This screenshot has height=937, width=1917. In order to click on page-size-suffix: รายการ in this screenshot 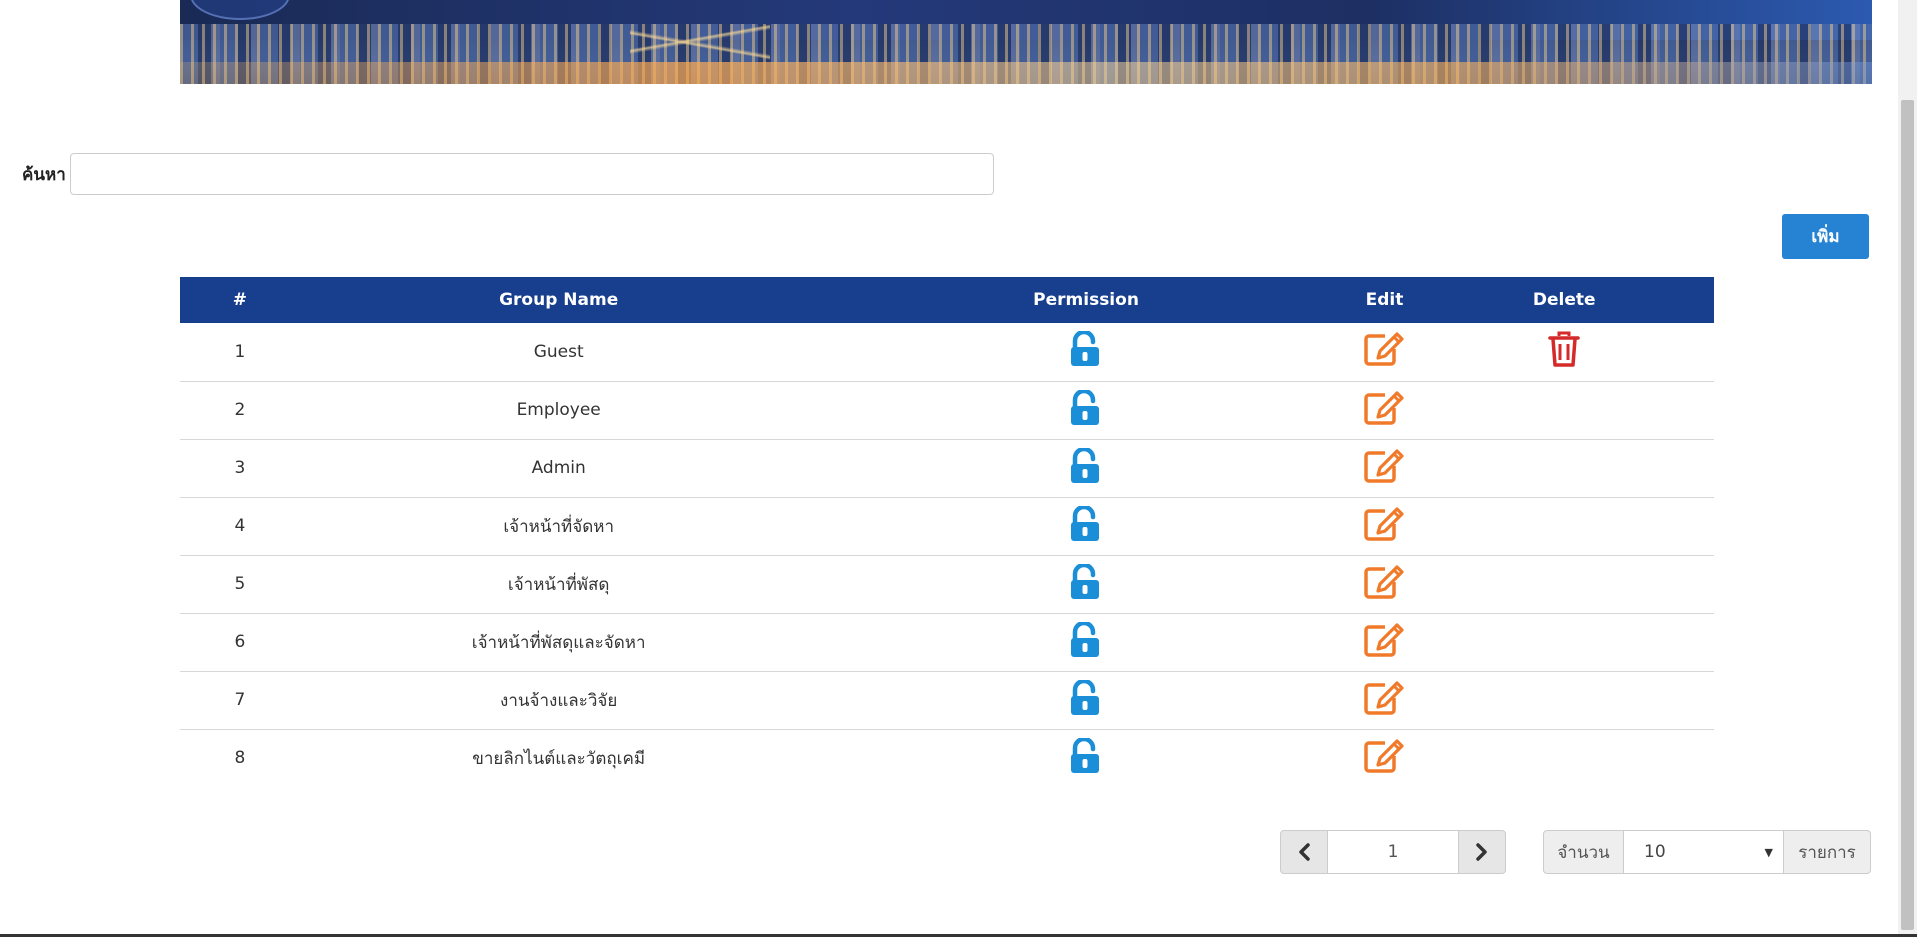, I will do `click(1827, 852)`.